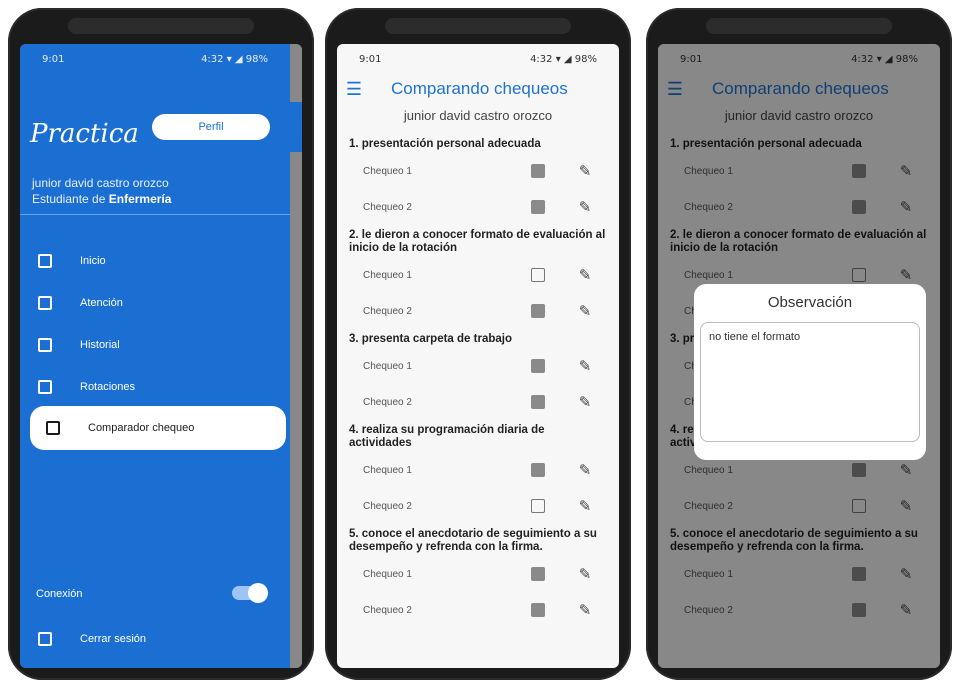 The image size is (955, 685). Describe the element at coordinates (155, 214) in the screenshot. I see `divider` at that location.